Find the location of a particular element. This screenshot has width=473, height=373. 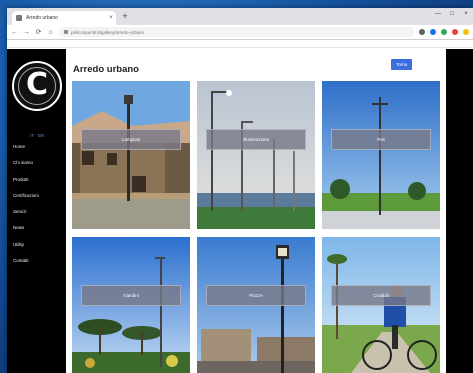

streetlight-photo is located at coordinates (256, 155).